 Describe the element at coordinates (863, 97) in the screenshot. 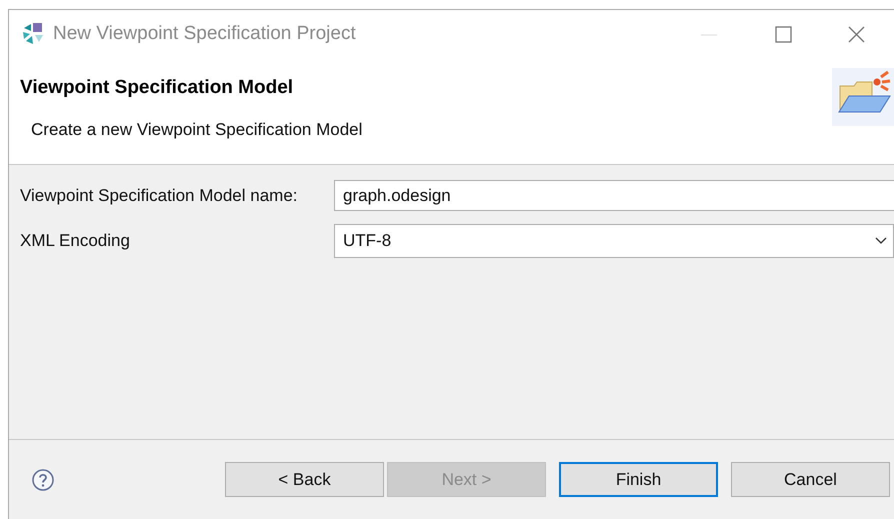

I see `folder-icon` at that location.